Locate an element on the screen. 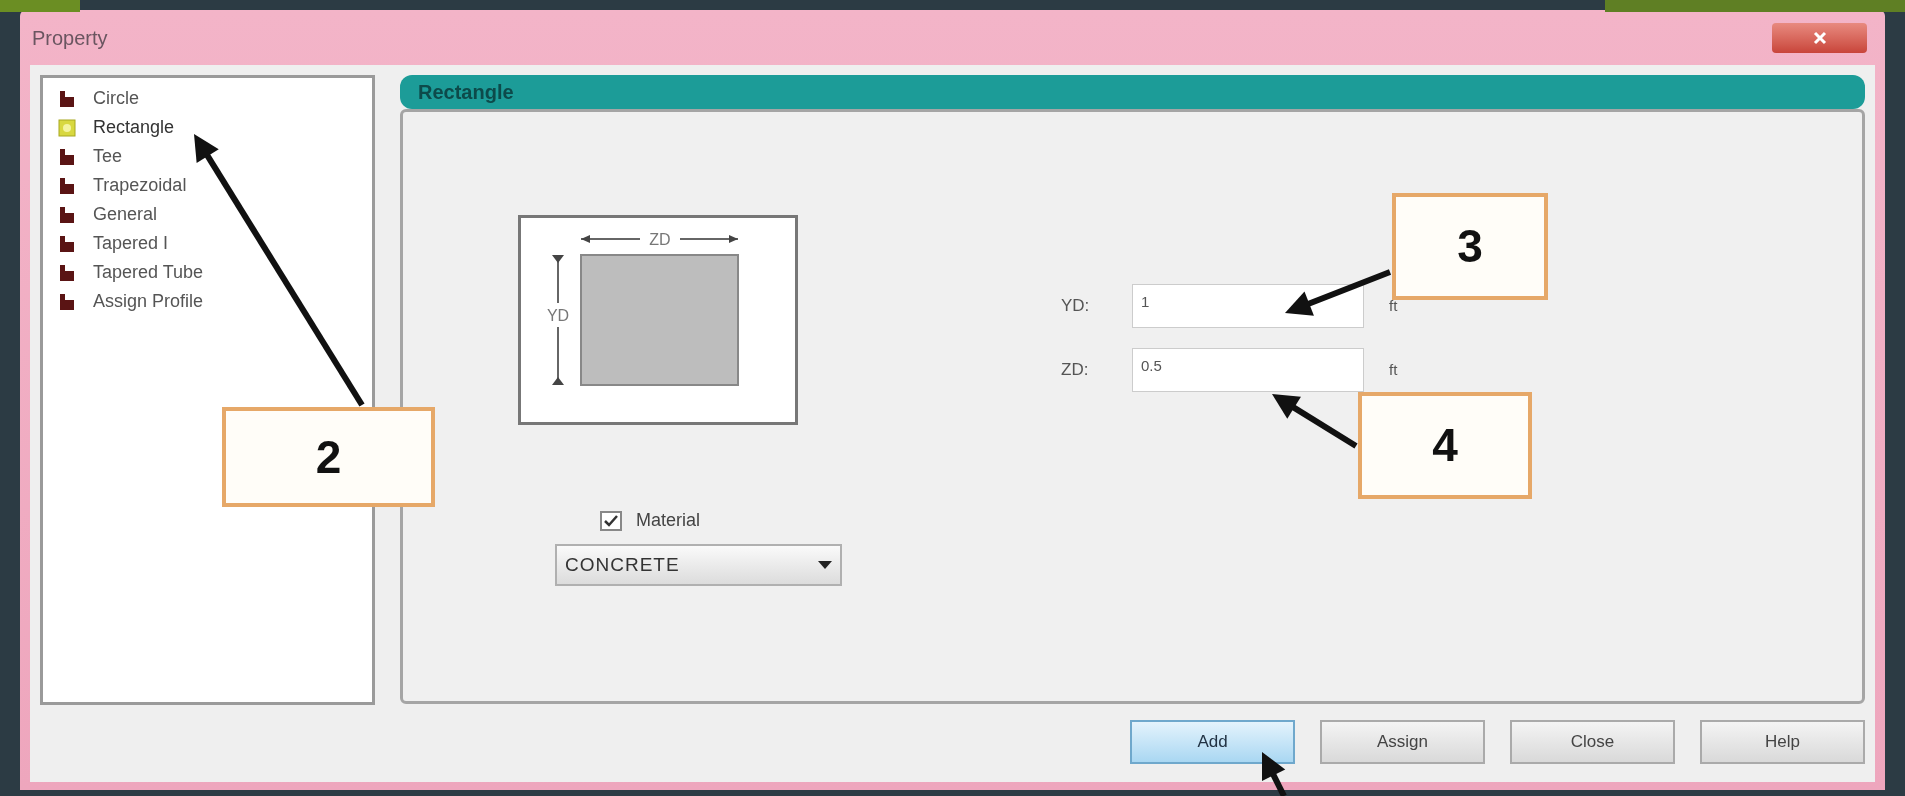 The height and width of the screenshot is (796, 1905). callout-label: 3 is located at coordinates (1470, 246).